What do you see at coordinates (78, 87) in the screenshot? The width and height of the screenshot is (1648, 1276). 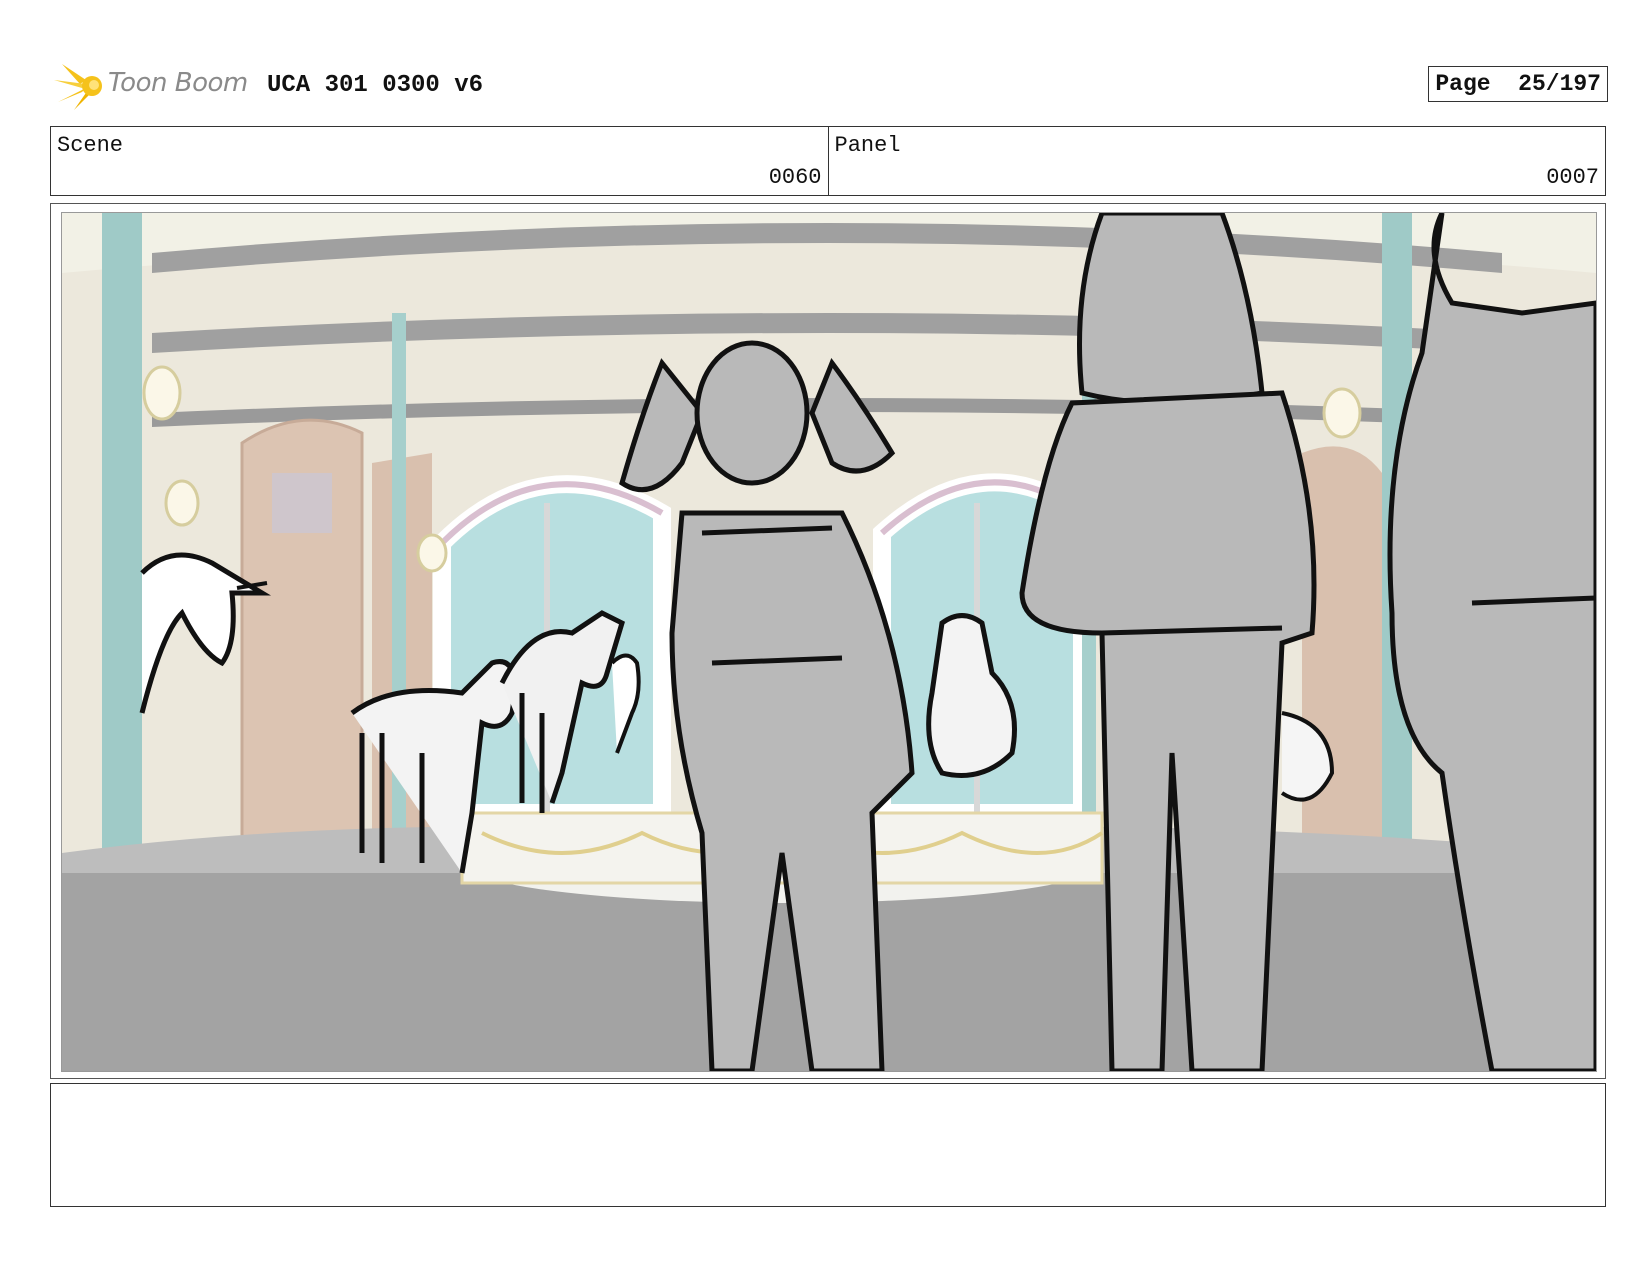 I see `logo-burst-icon` at bounding box center [78, 87].